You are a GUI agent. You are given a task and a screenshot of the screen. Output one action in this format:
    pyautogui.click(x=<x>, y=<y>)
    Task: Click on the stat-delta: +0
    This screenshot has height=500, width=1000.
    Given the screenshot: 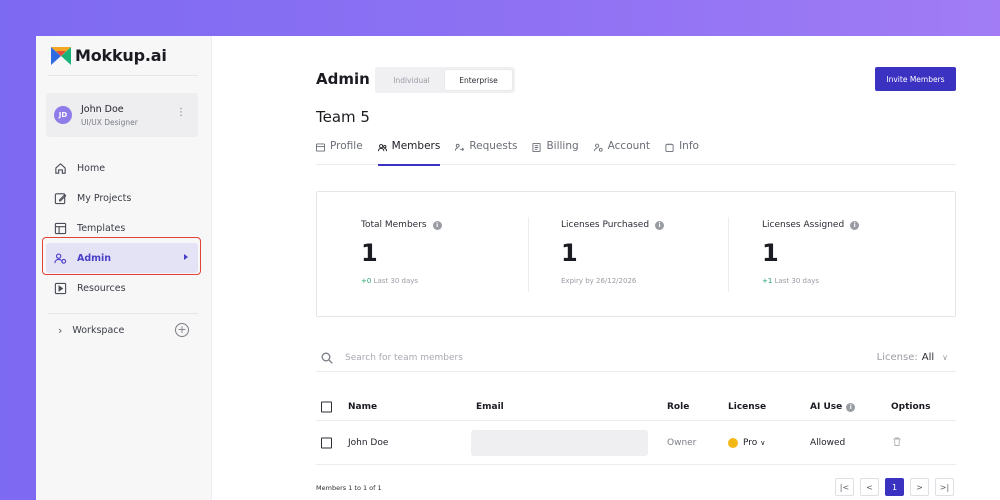 What is the action you would take?
    pyautogui.click(x=366, y=281)
    